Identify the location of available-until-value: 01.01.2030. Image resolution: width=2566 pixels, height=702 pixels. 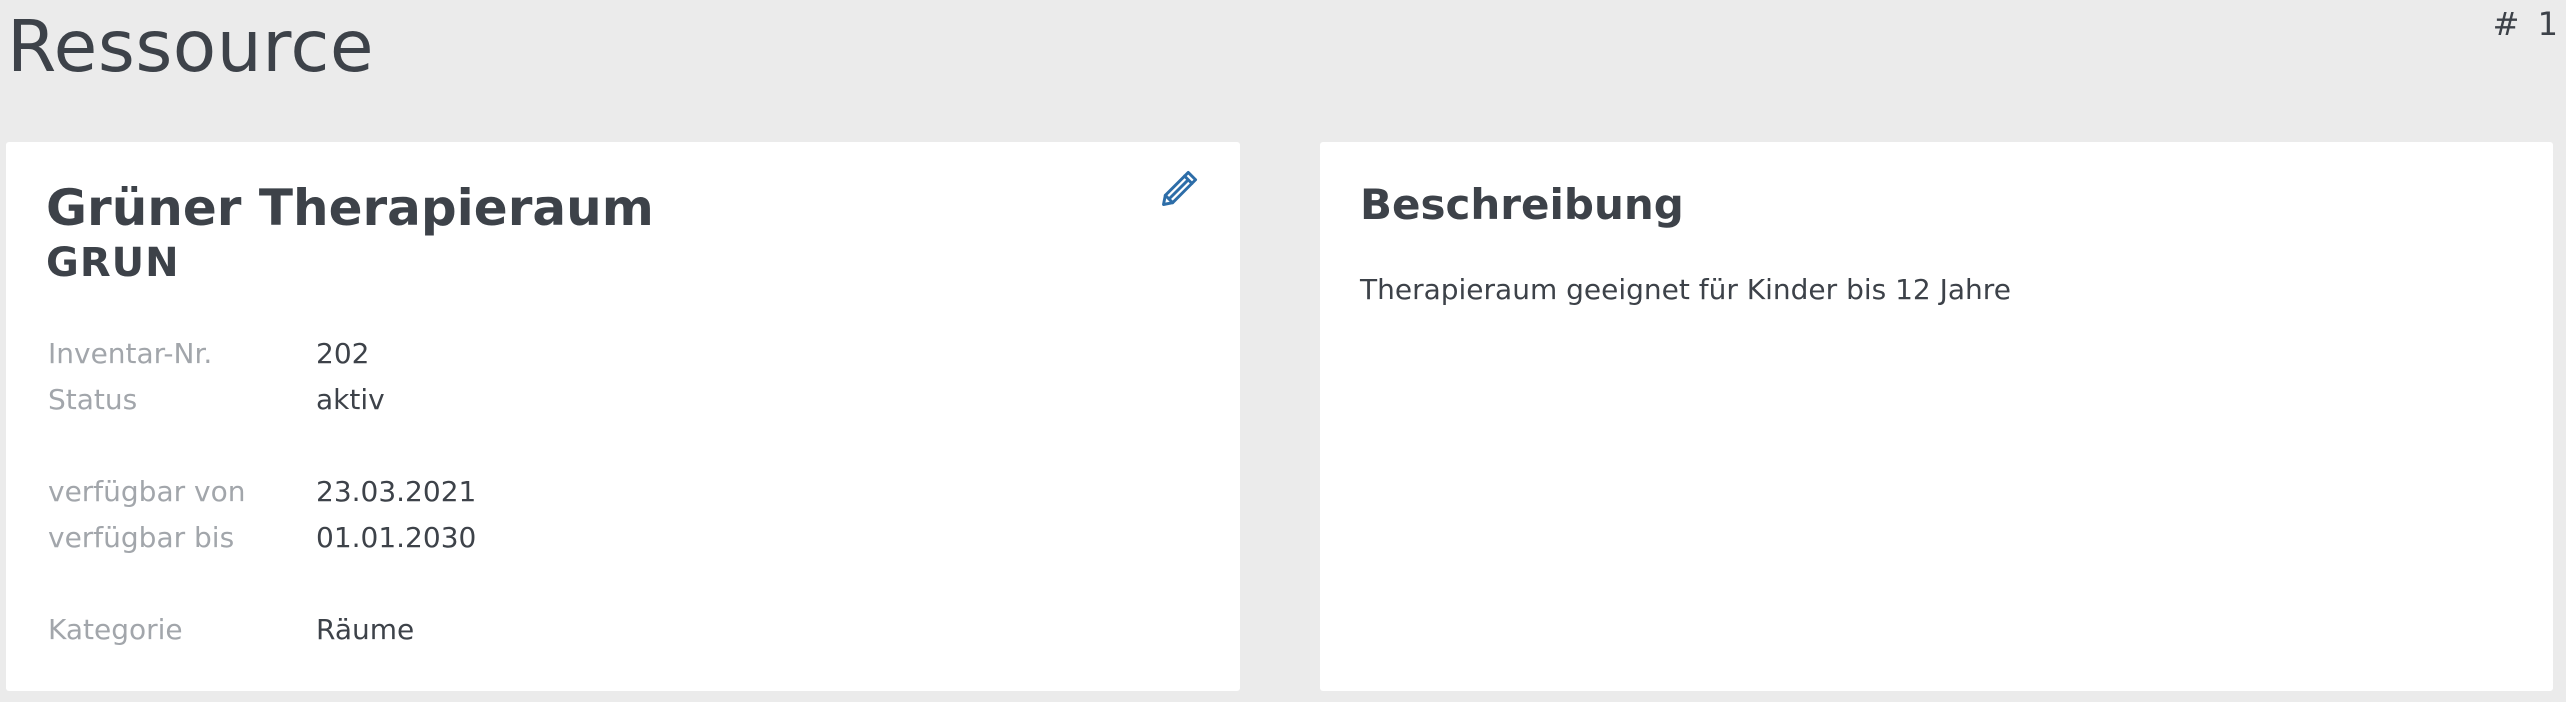
(396, 537).